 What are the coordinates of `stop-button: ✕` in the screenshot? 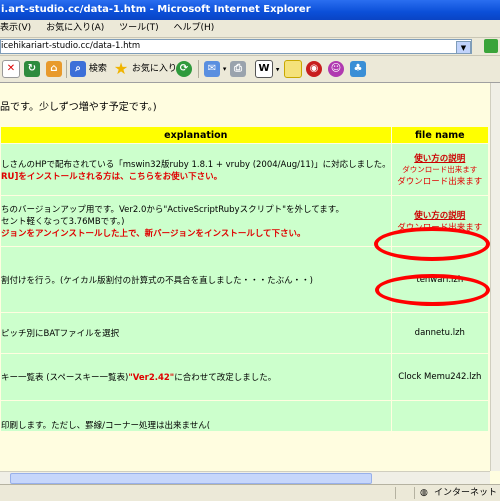 It's located at (11, 69).